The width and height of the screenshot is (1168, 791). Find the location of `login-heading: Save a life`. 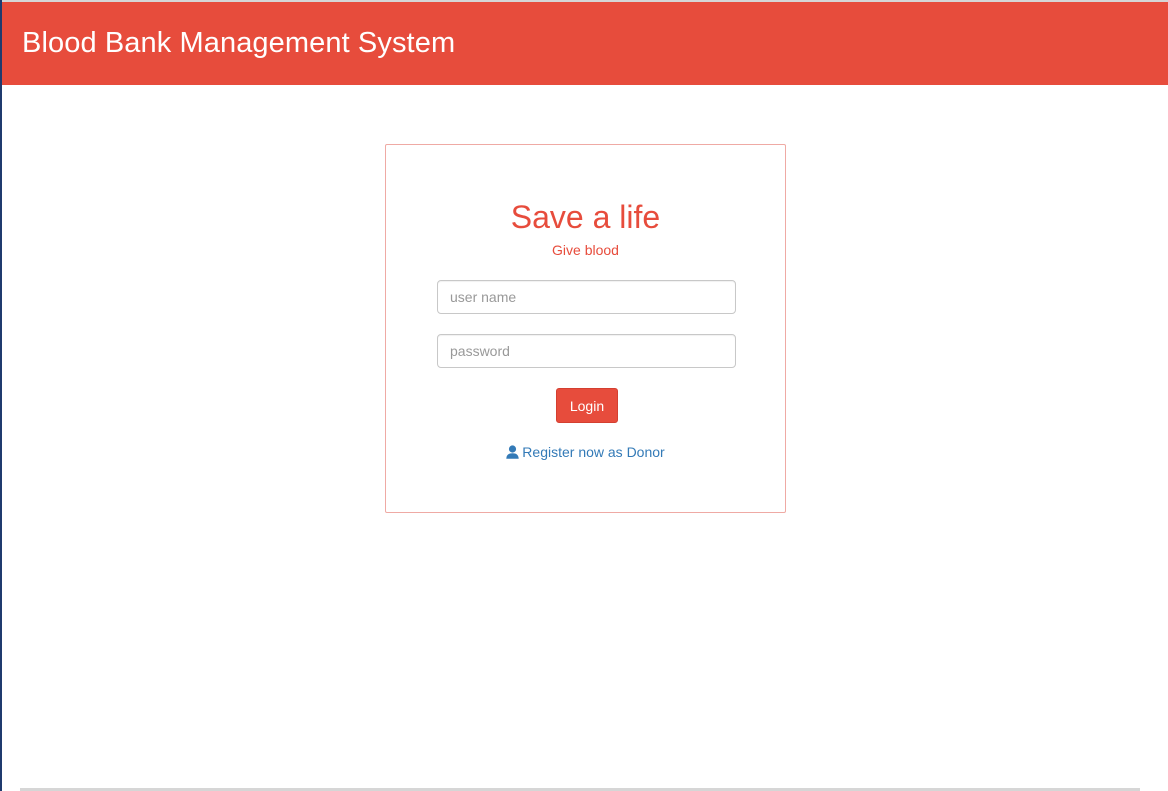

login-heading: Save a life is located at coordinates (585, 217).